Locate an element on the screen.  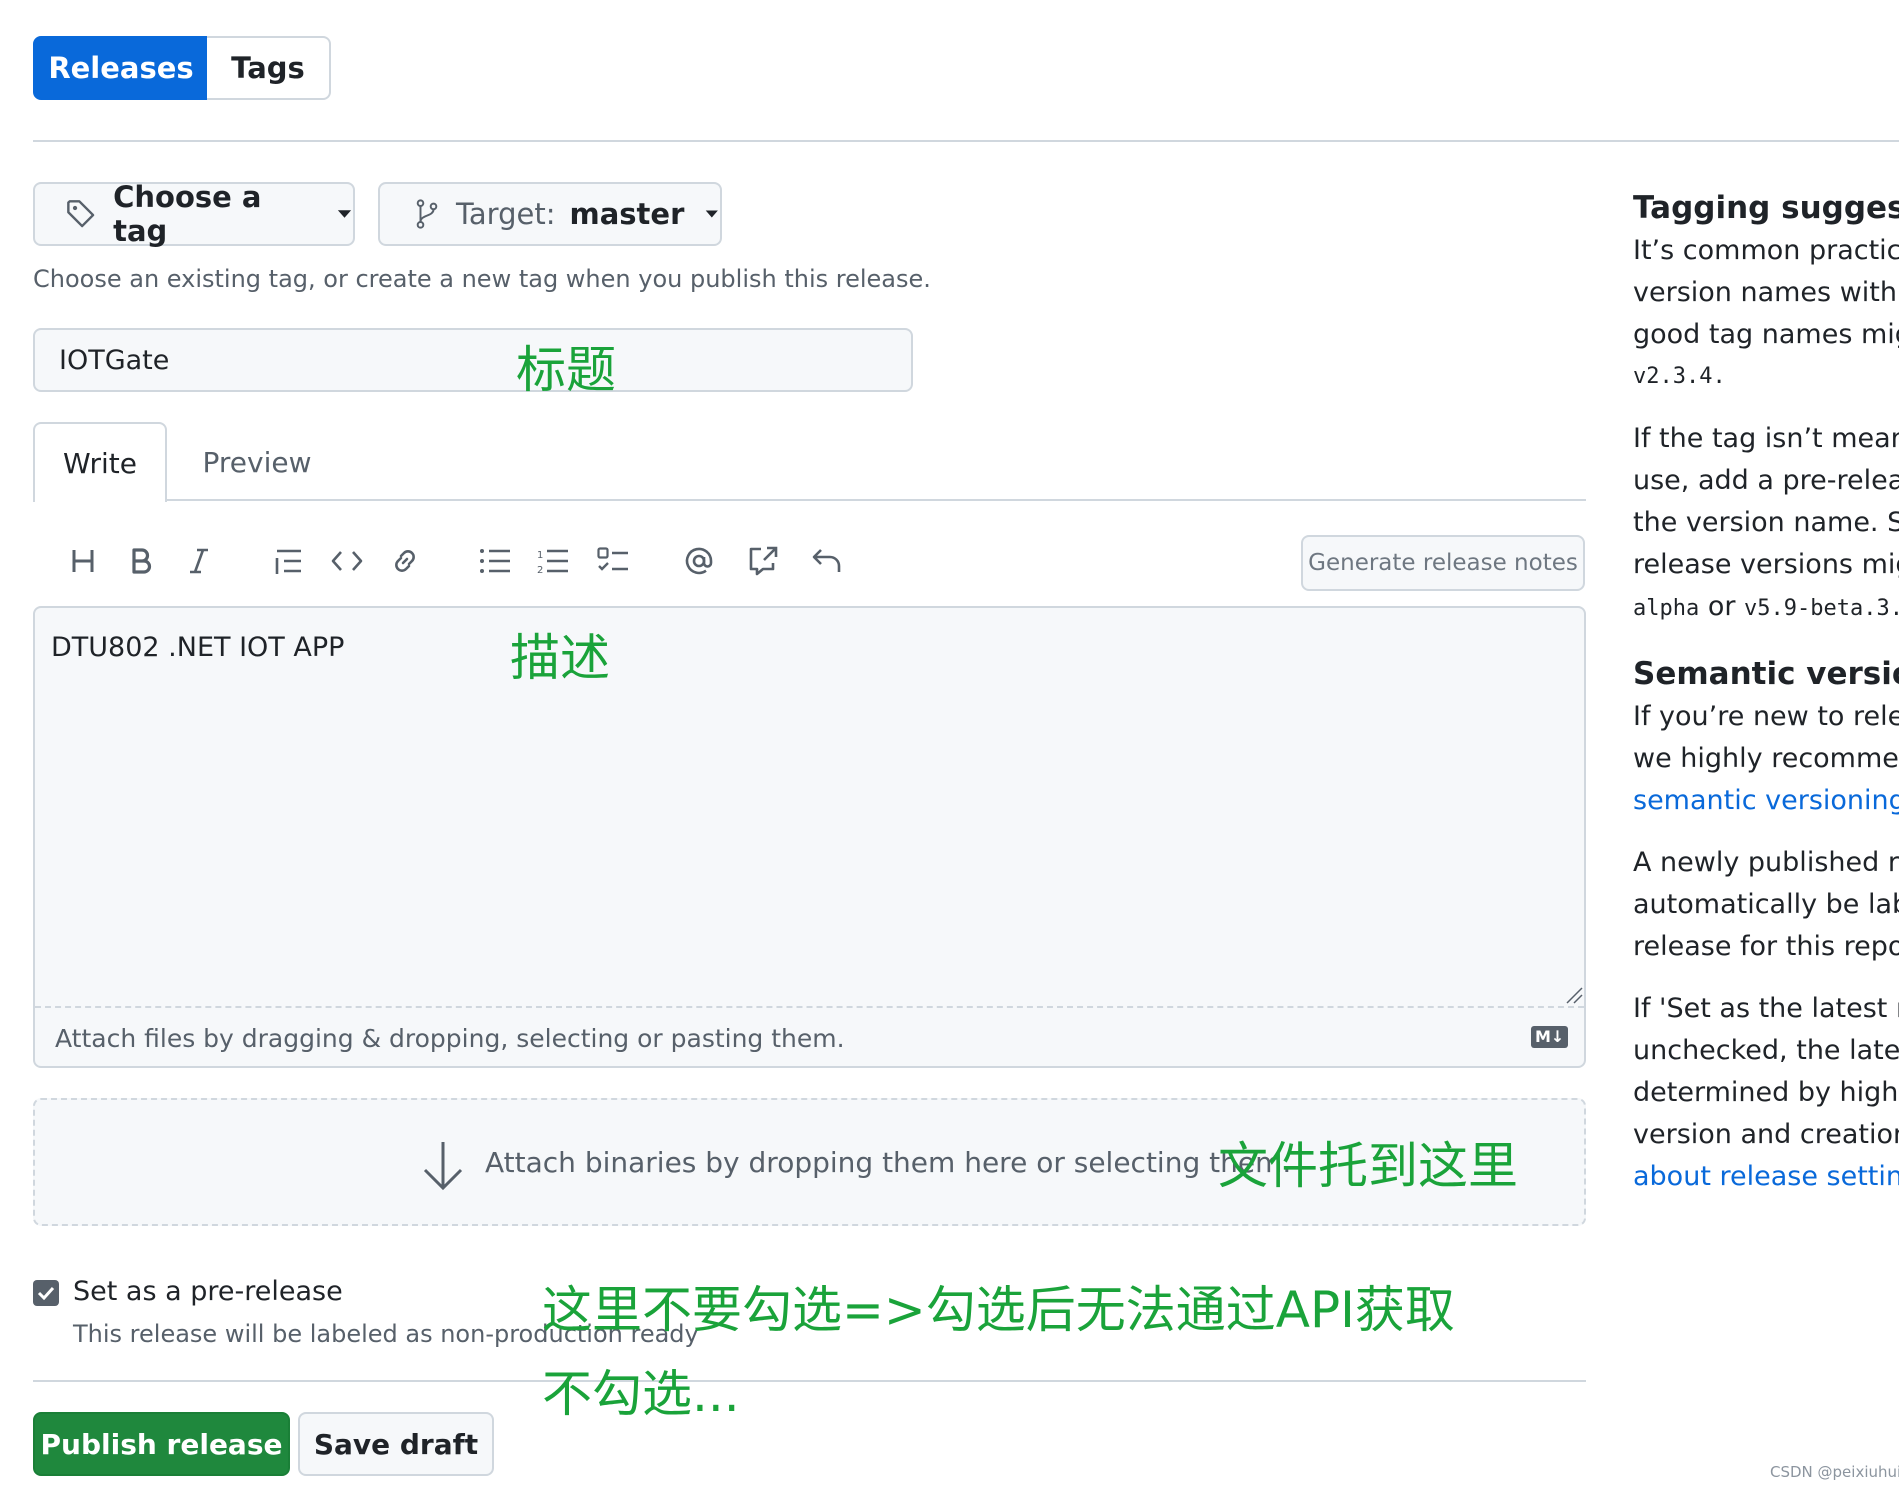
tagging-title: Tagging suggestio is located at coordinates (1766, 208).